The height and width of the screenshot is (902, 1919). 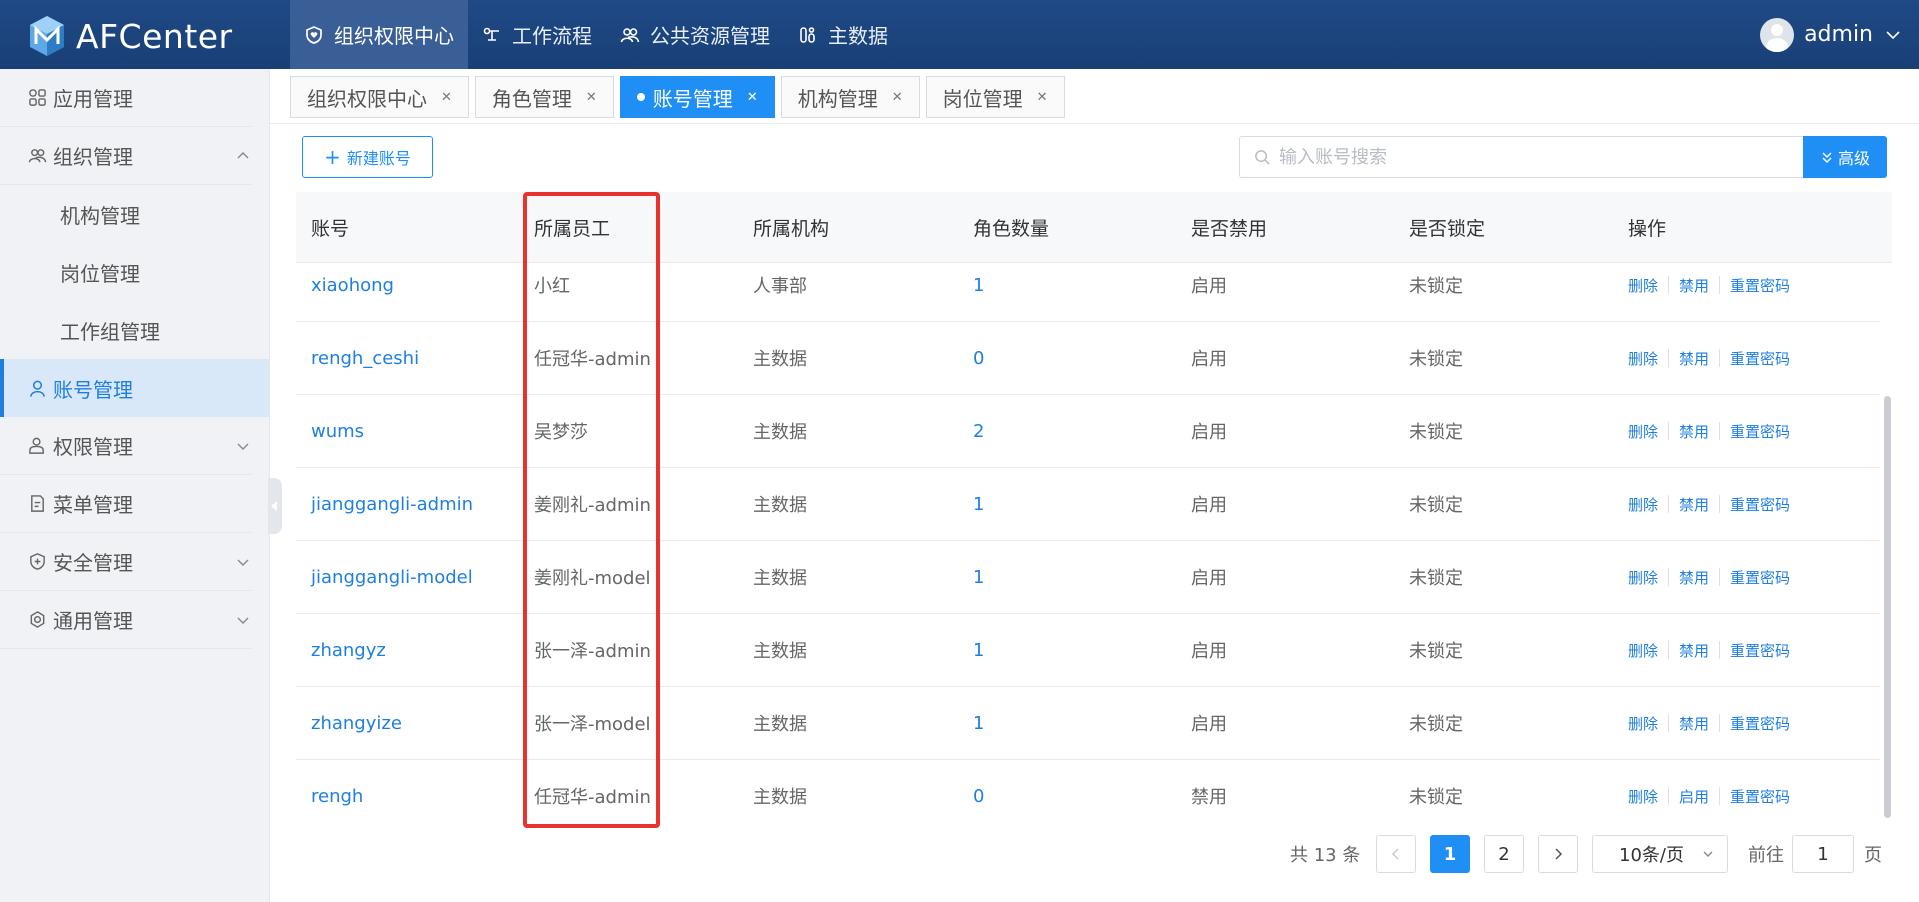 What do you see at coordinates (1011, 228) in the screenshot?
I see `column-header-role-count: 角色数量` at bounding box center [1011, 228].